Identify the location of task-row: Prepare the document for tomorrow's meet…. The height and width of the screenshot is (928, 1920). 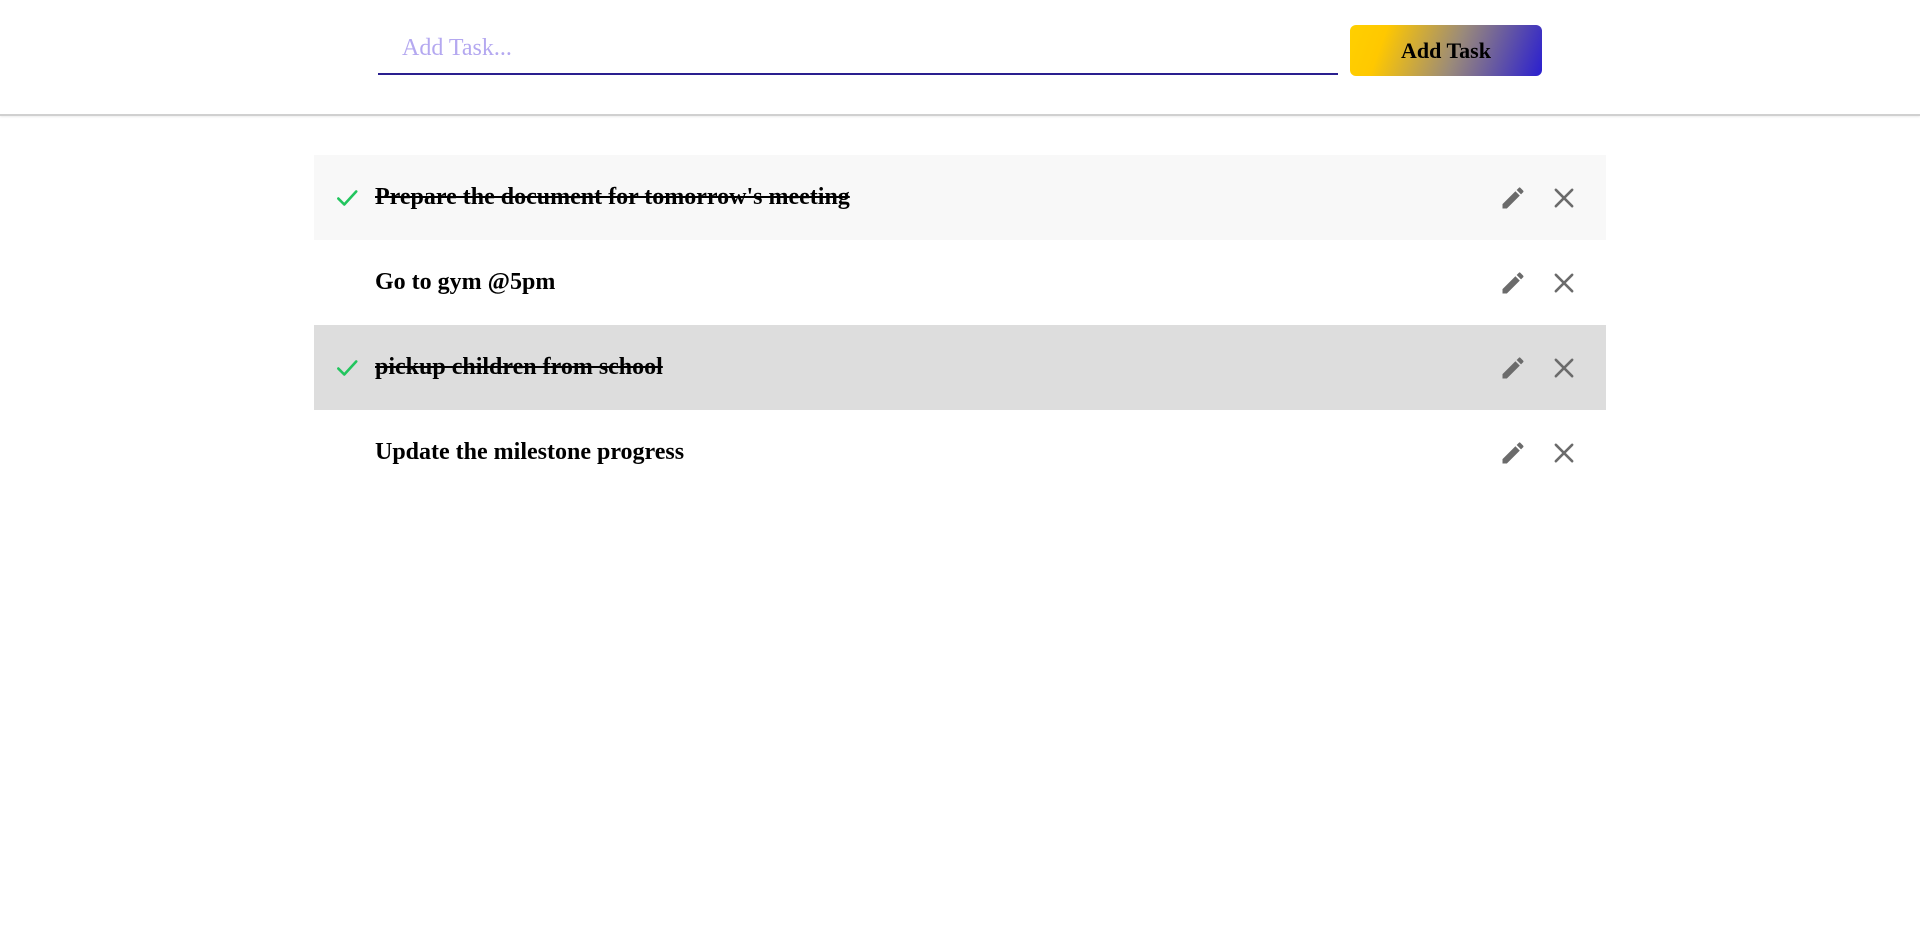
(960, 197).